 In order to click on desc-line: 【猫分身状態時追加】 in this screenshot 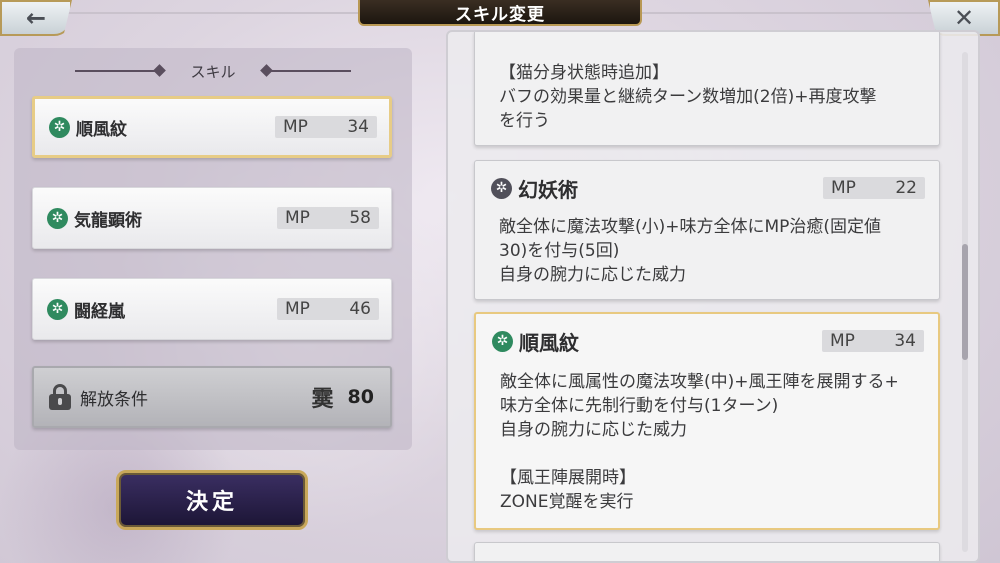, I will do `click(584, 73)`.